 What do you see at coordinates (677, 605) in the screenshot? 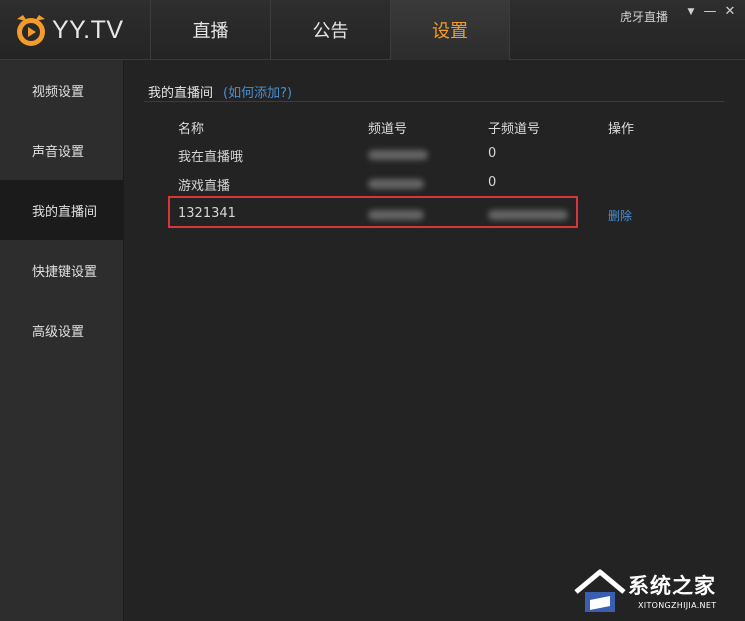
I see `watermark-sub: XITONGZHIJIA.NET` at bounding box center [677, 605].